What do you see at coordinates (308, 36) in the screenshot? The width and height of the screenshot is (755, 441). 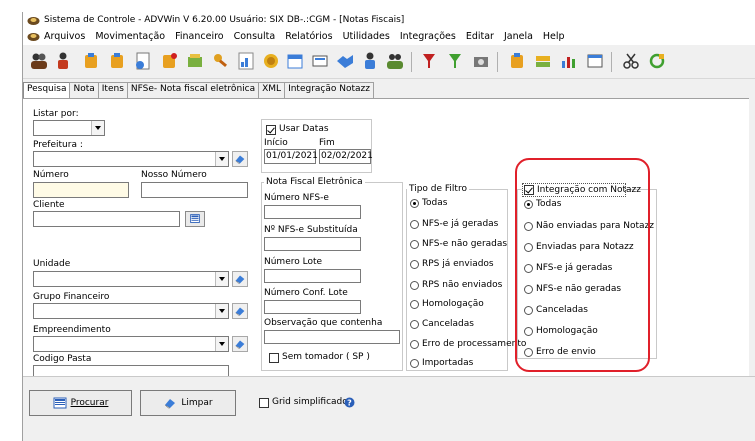 I see `menu-relatorios: Relatórios` at bounding box center [308, 36].